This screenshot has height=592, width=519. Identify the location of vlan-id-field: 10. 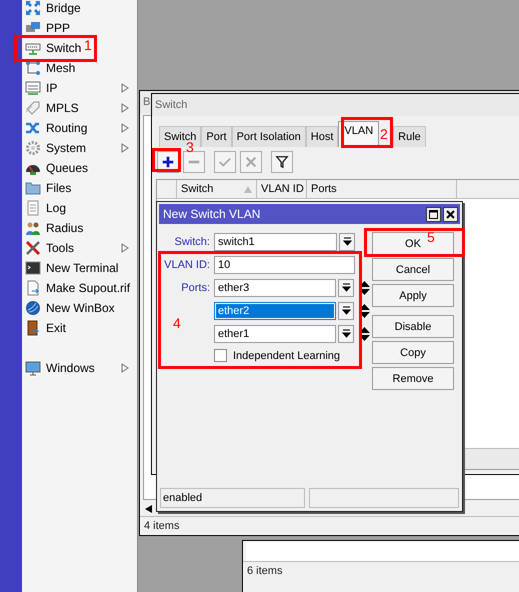
(284, 265).